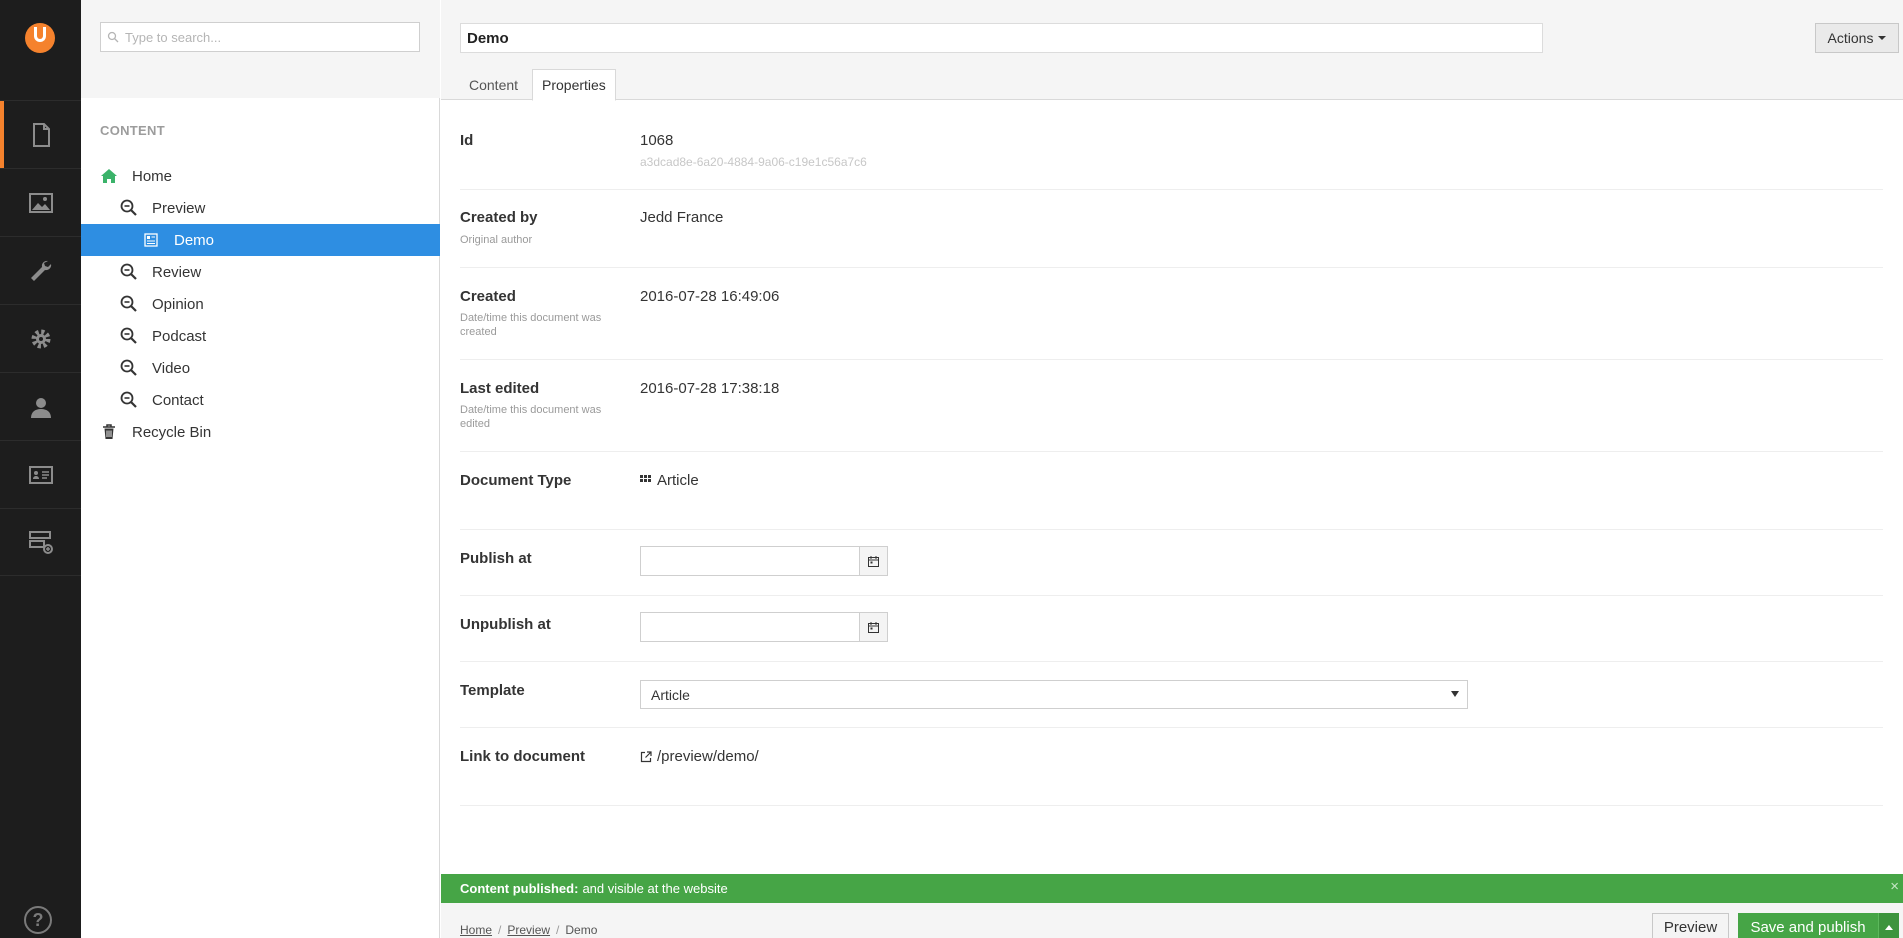  What do you see at coordinates (40, 134) in the screenshot?
I see `section-content` at bounding box center [40, 134].